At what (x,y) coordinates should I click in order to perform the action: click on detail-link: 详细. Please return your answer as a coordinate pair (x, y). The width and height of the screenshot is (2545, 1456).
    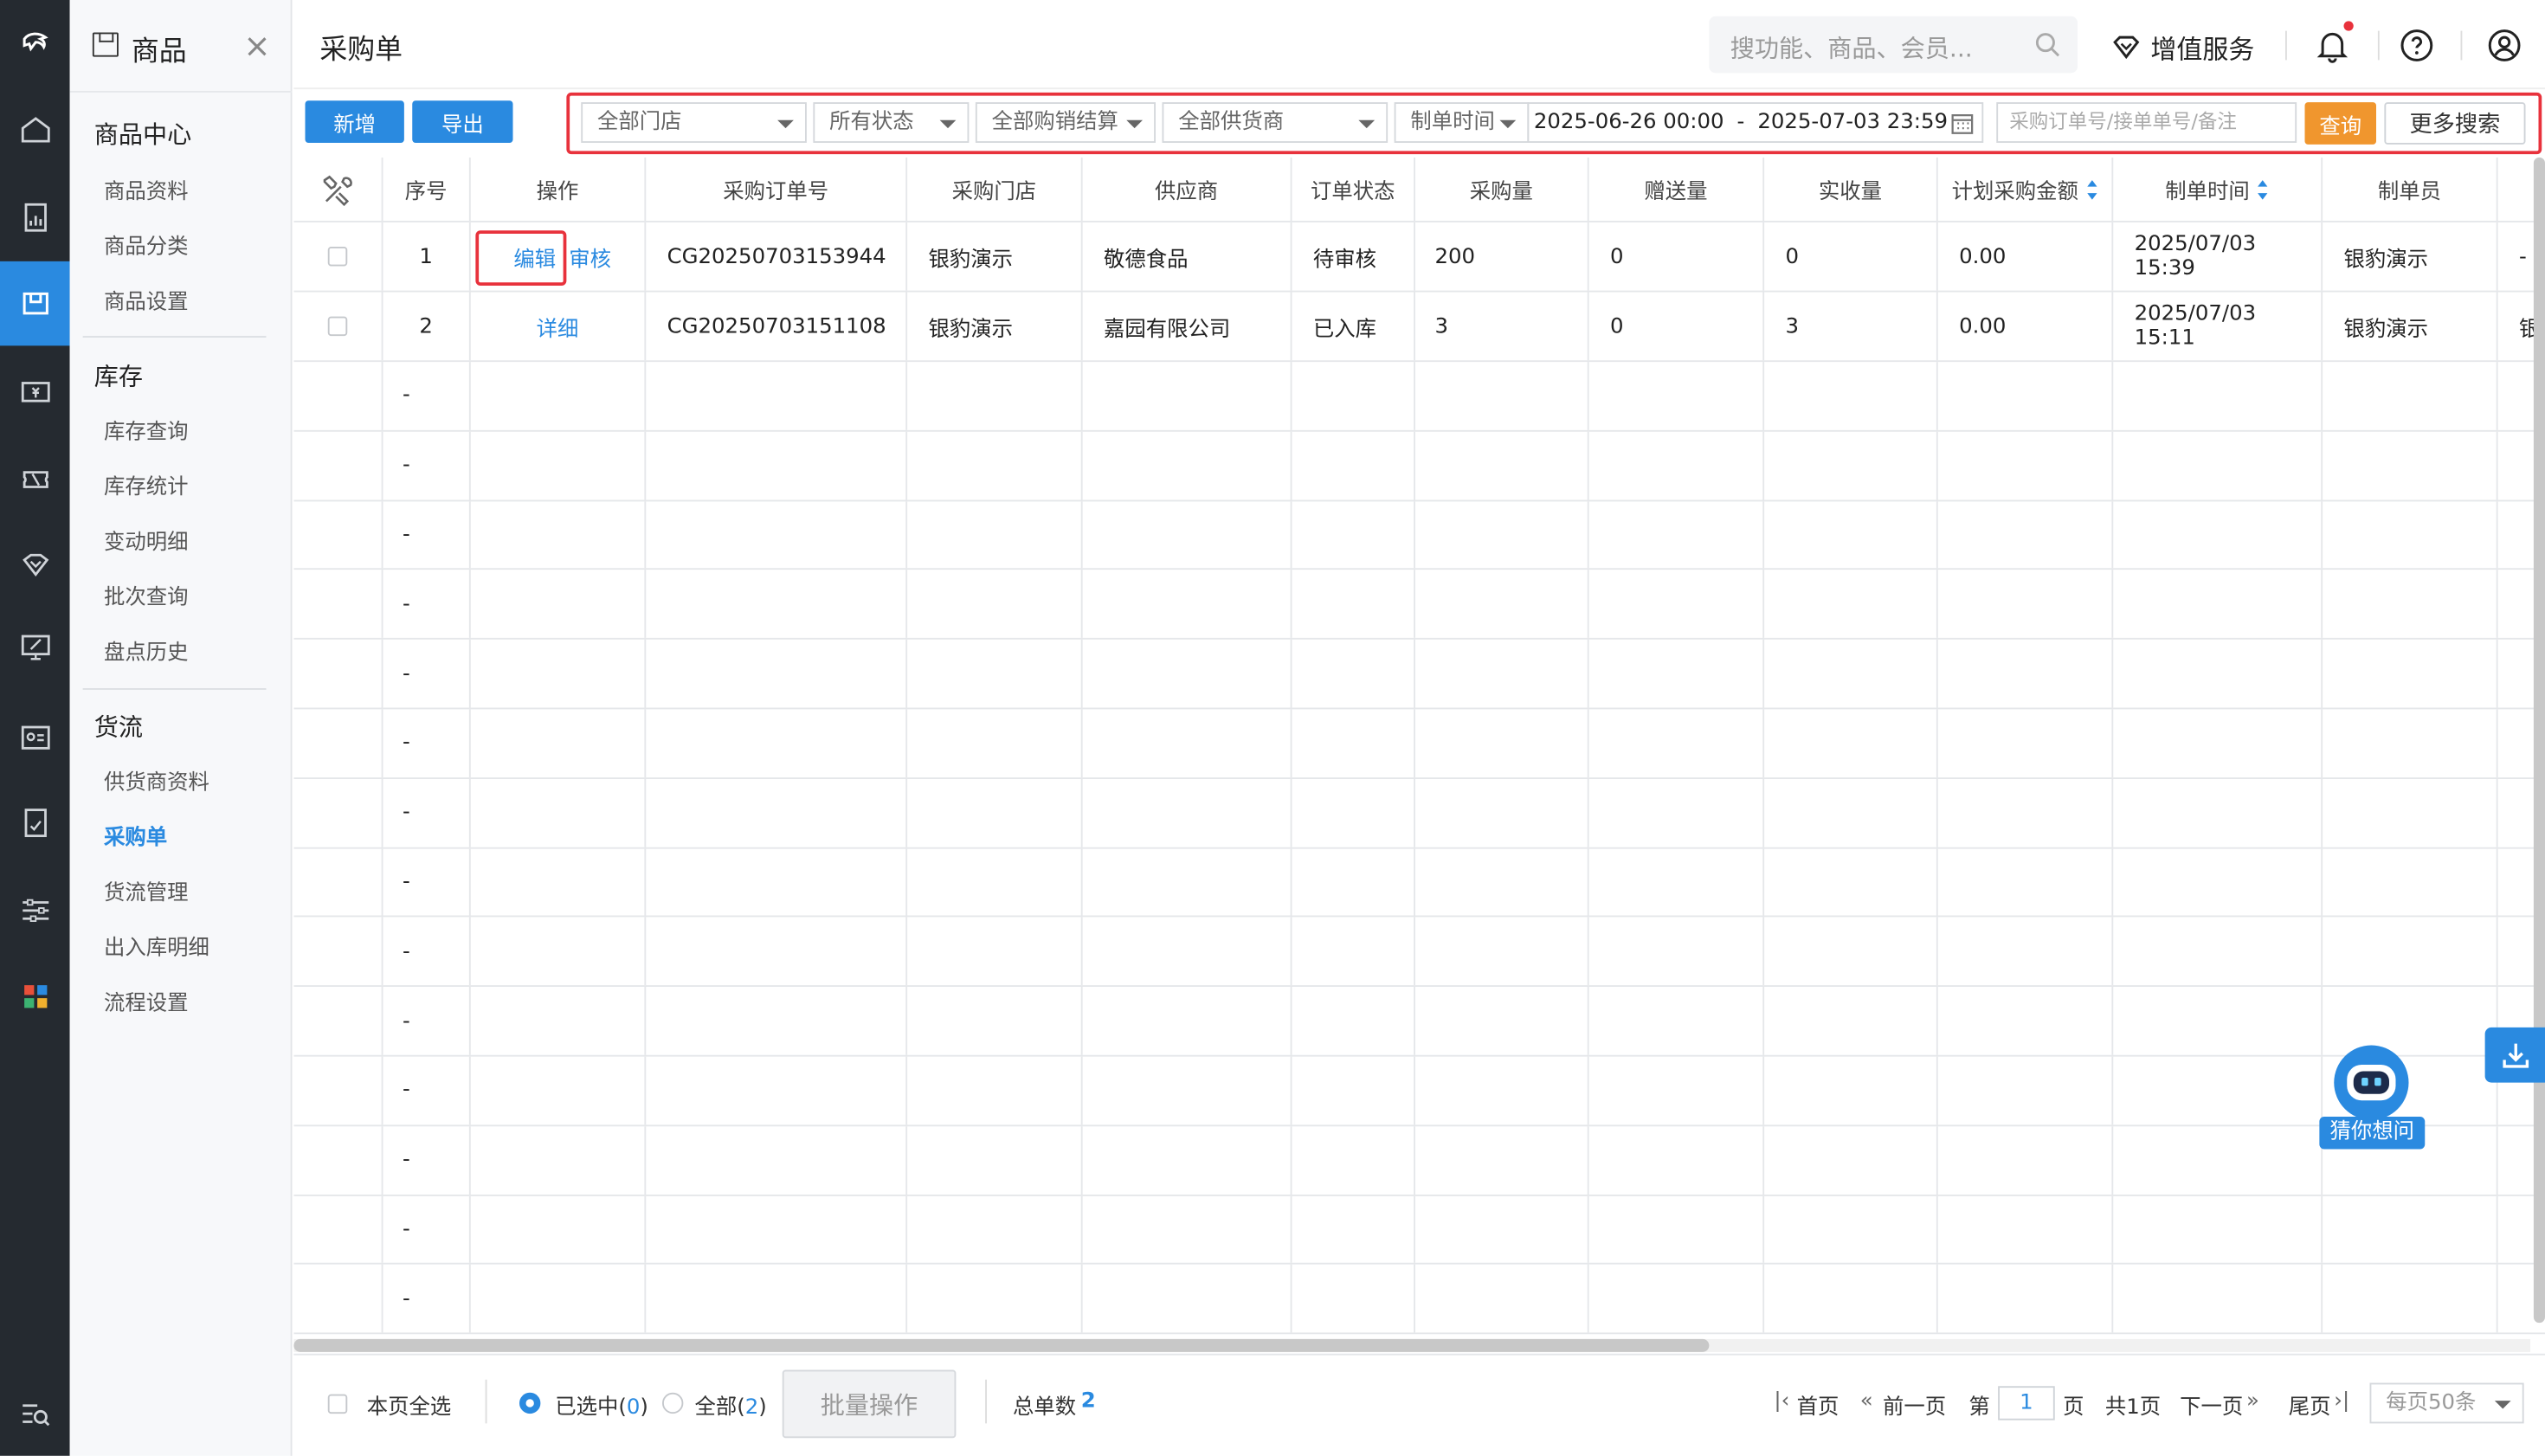
    Looking at the image, I should click on (558, 326).